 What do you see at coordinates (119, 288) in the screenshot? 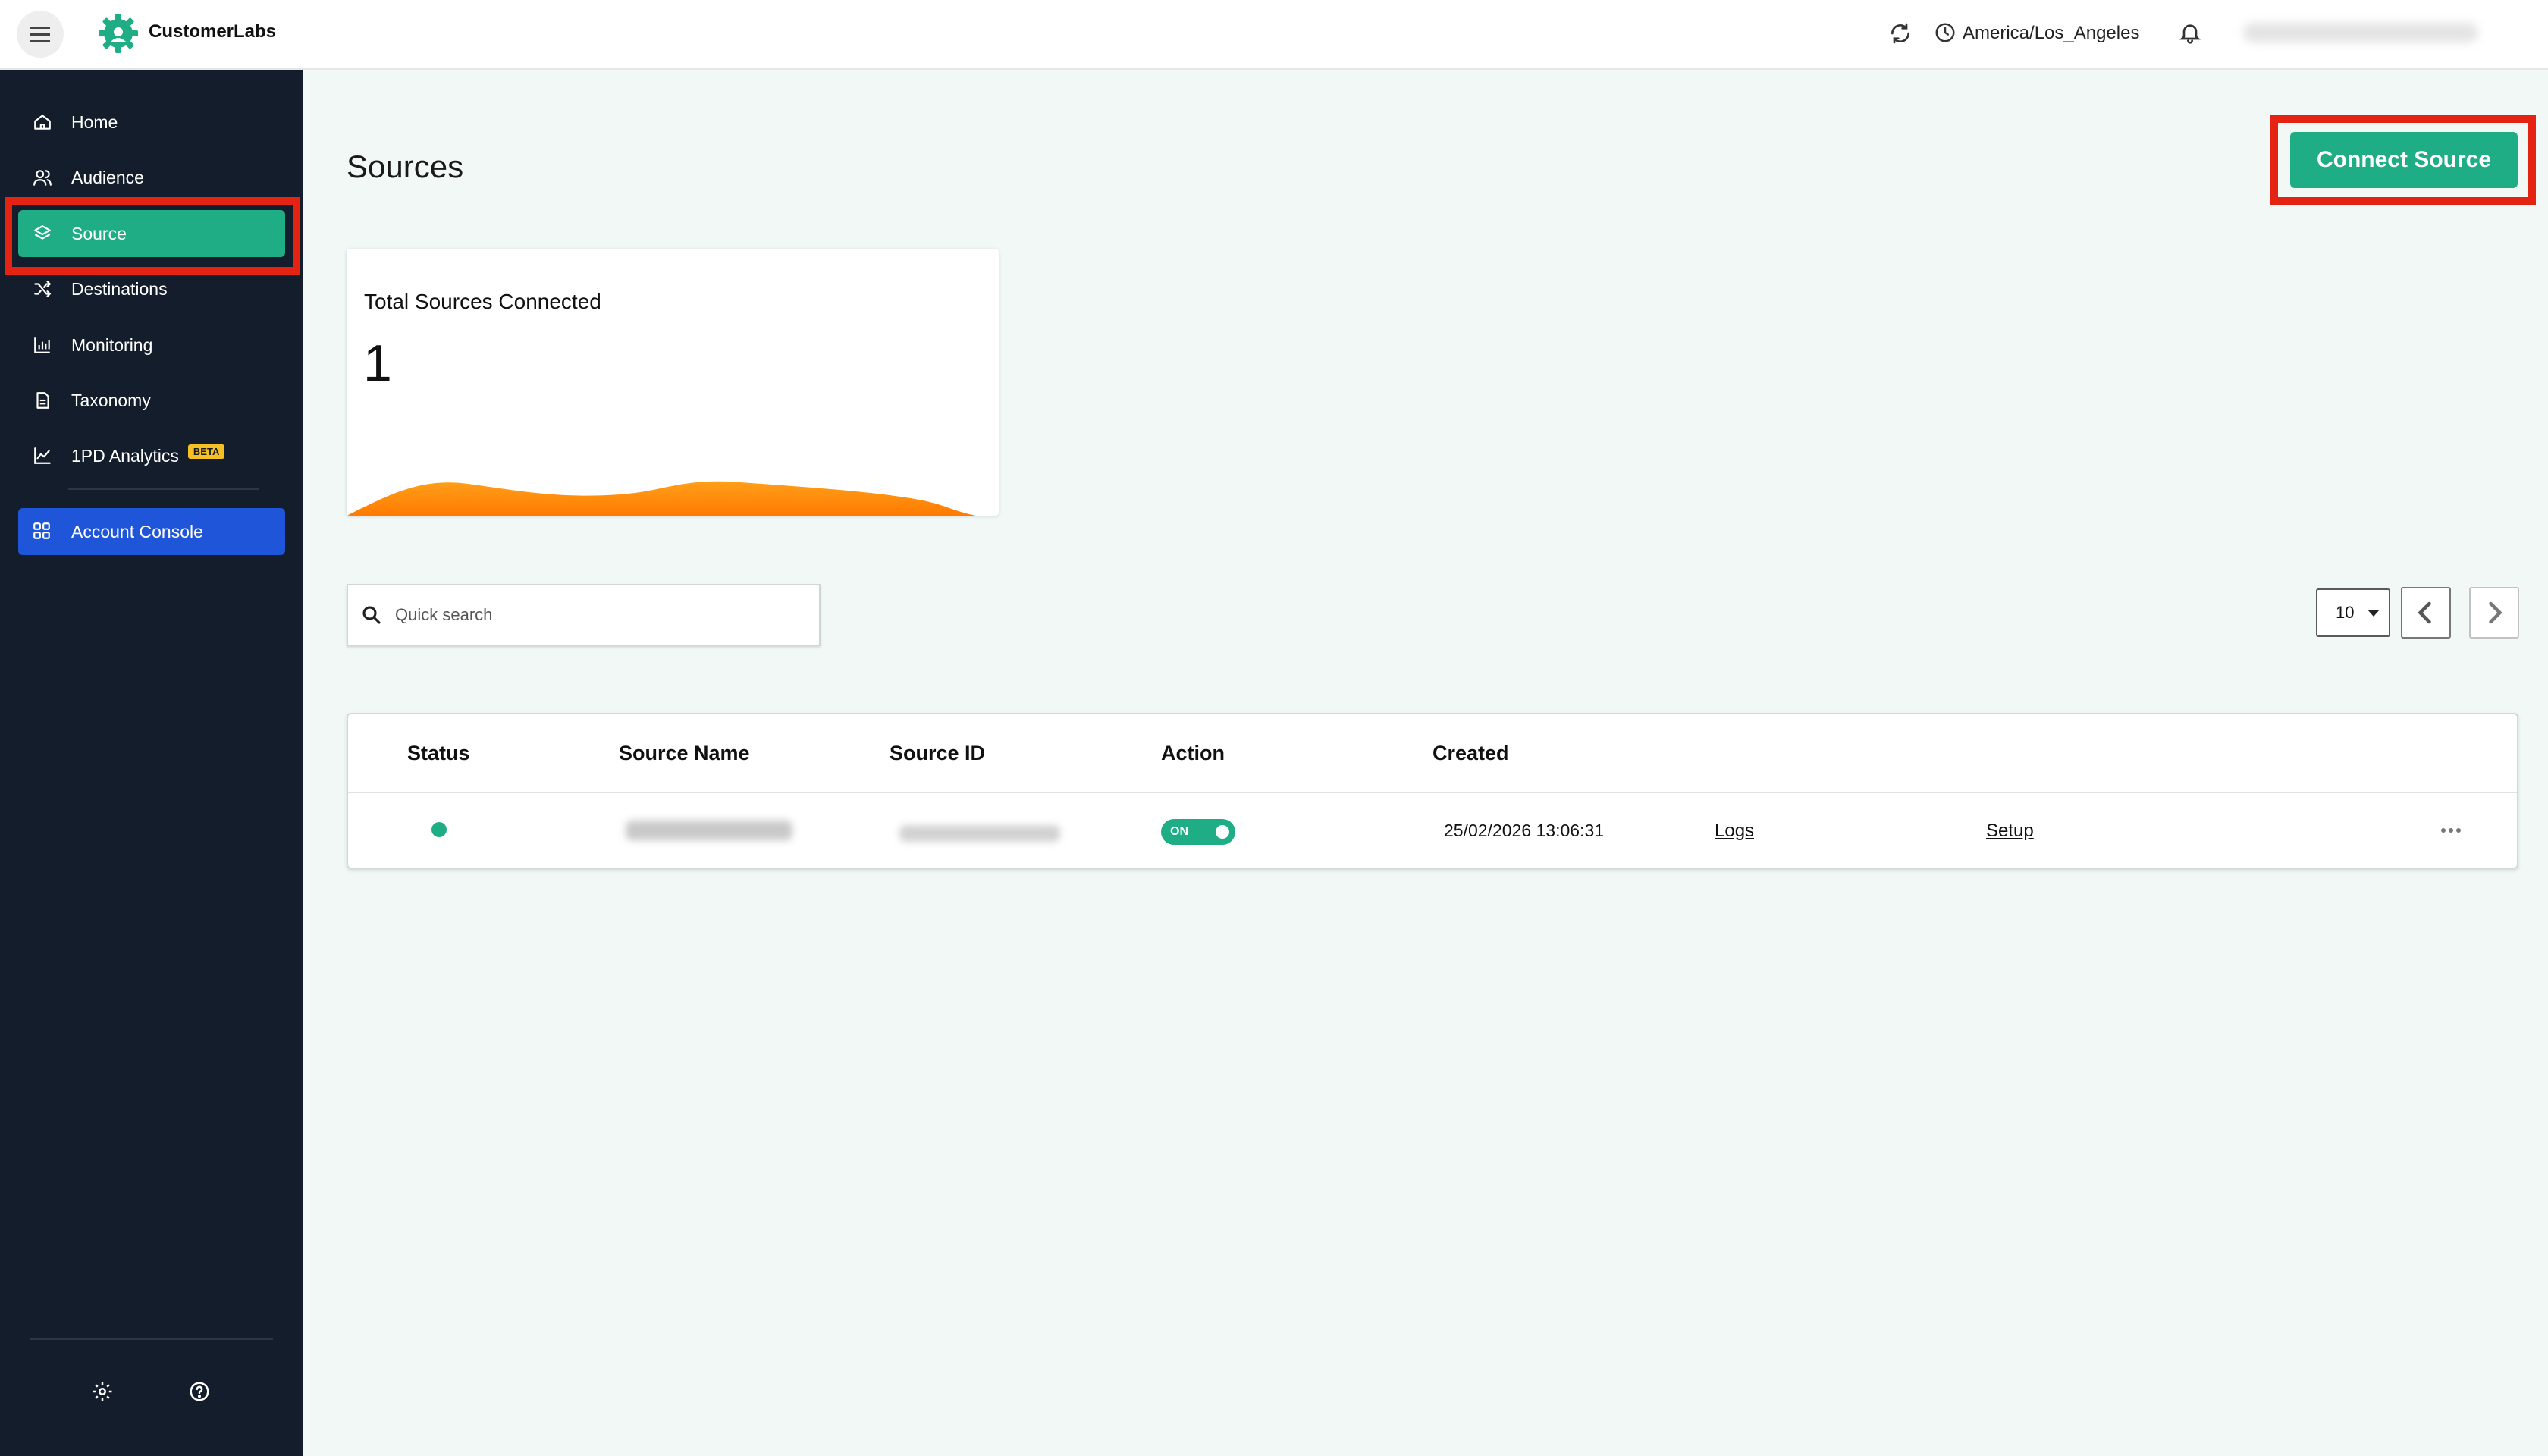
I see `sidebar-item-label: Destinations` at bounding box center [119, 288].